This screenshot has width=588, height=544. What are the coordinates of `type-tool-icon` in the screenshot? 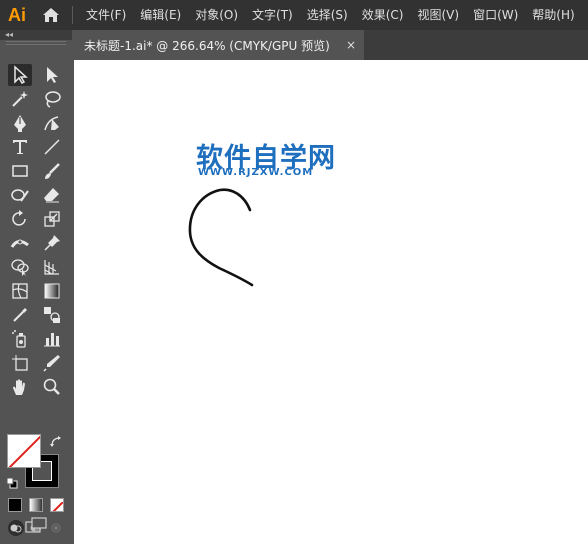 It's located at (20, 147).